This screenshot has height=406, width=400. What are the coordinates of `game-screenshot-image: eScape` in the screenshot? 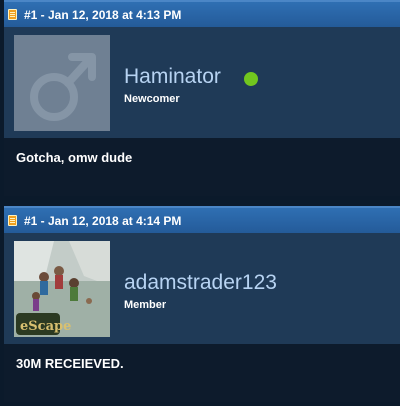 It's located at (62, 289).